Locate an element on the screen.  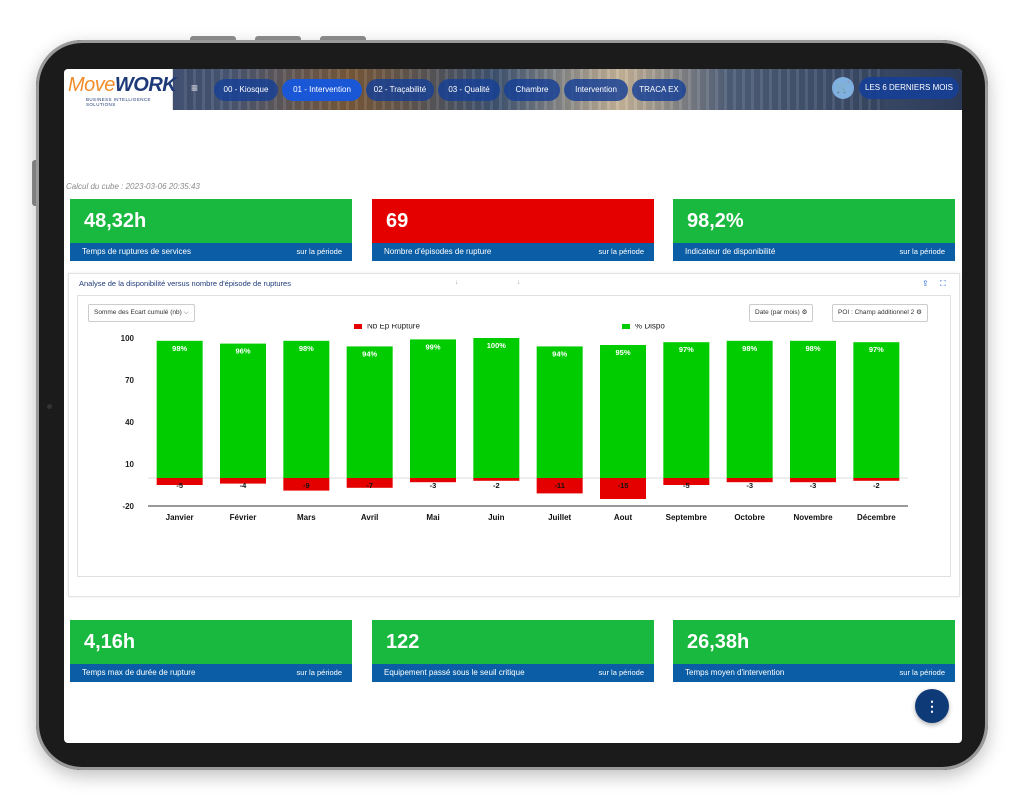
data-label-dispo: 99% is located at coordinates (432, 346).